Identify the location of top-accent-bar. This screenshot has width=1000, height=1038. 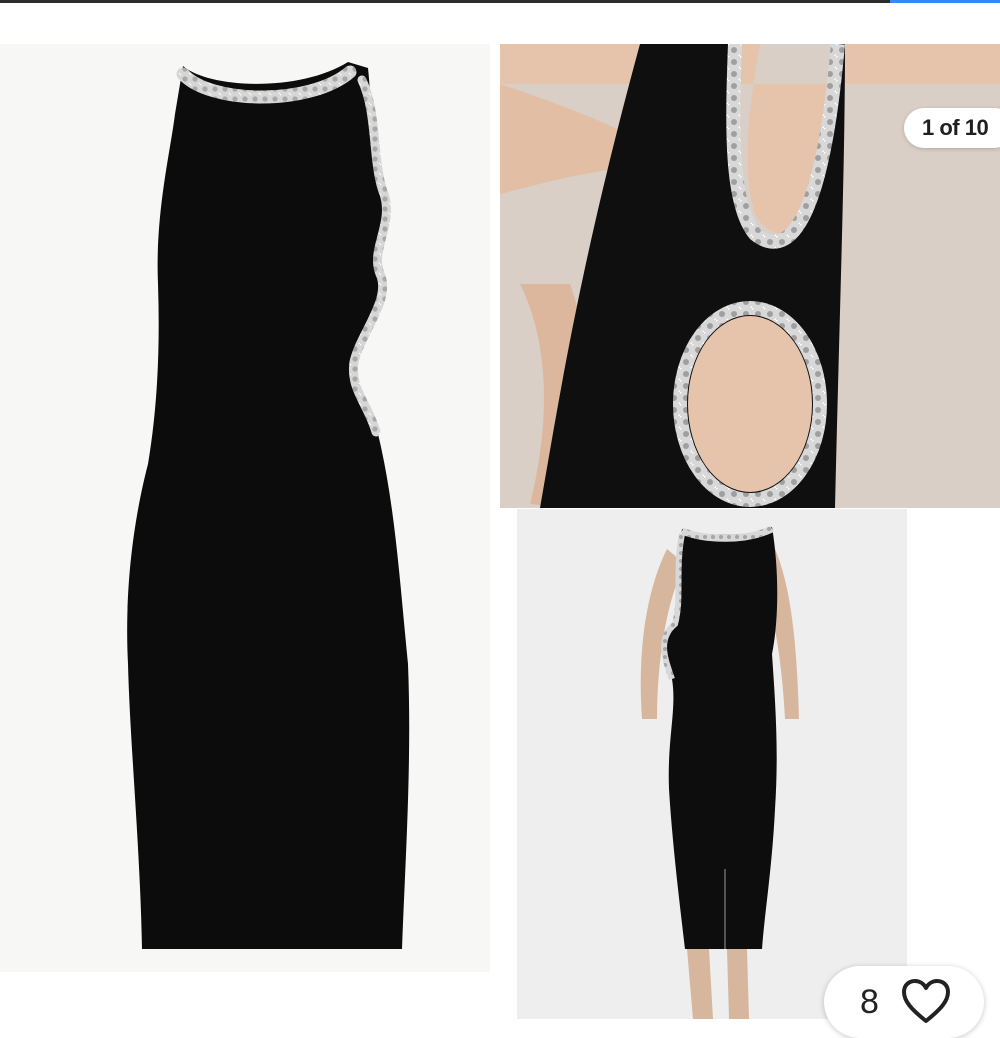
(945, 1).